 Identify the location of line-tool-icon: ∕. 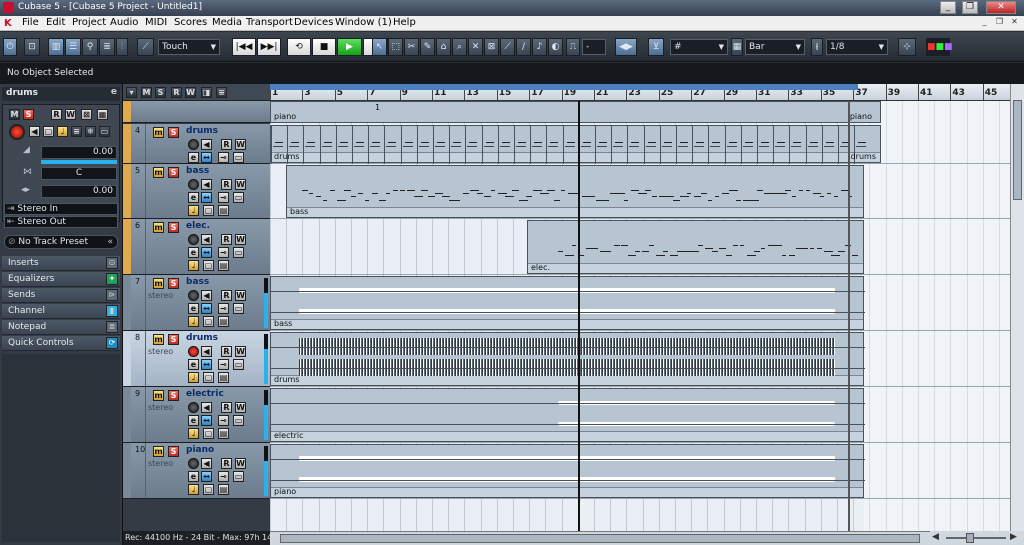
(523, 47).